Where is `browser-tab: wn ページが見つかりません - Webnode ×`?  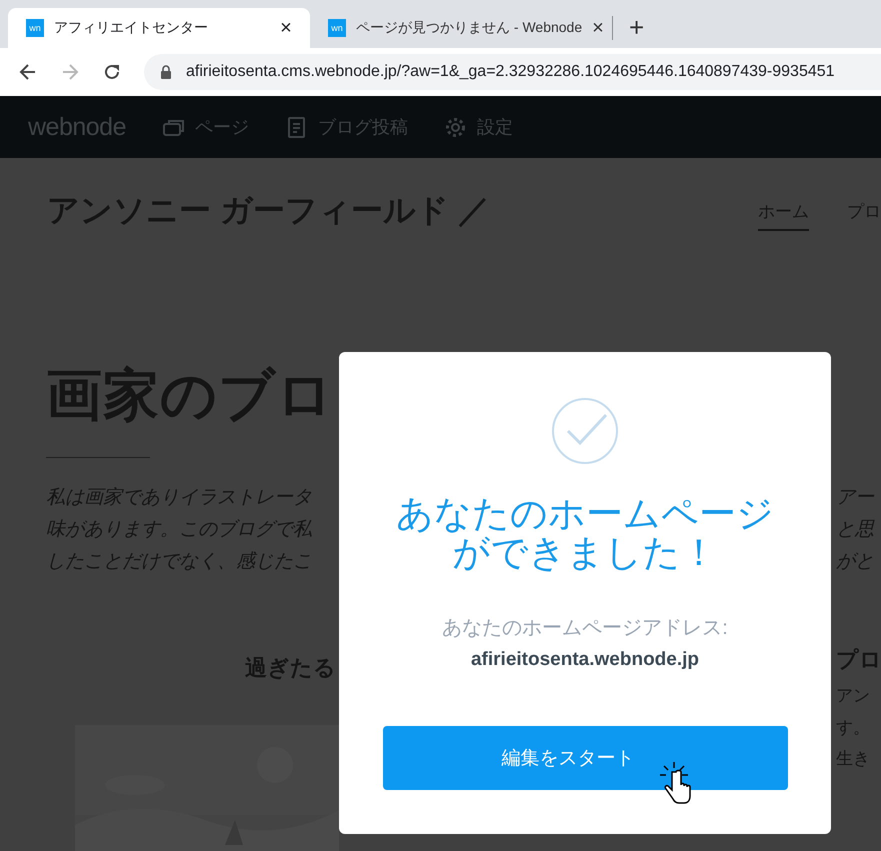 browser-tab: wn ページが見つかりません - Webnode × is located at coordinates (461, 28).